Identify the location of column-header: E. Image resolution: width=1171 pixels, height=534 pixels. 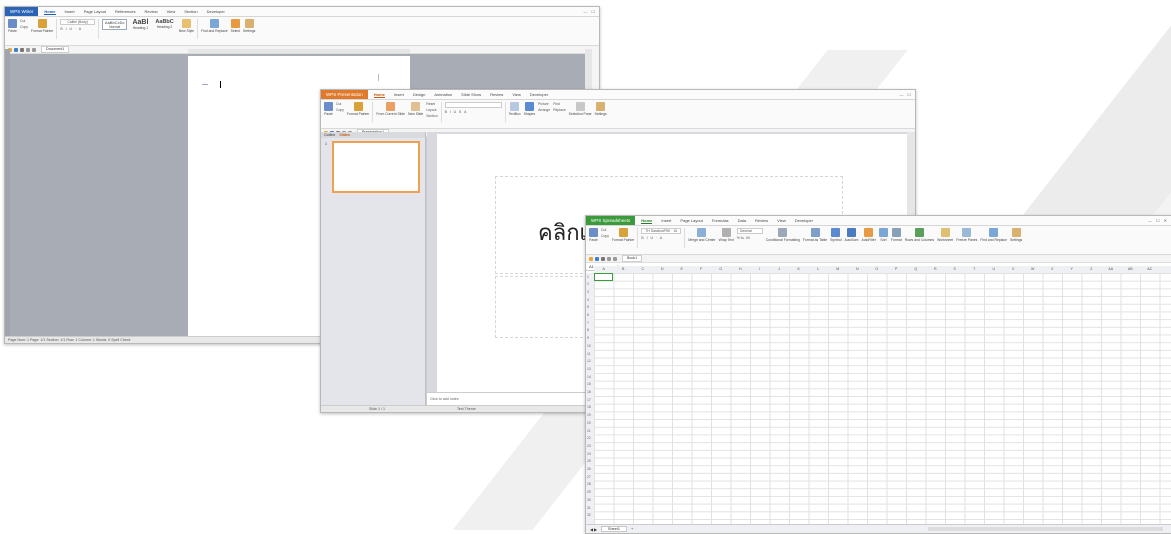
(682, 269).